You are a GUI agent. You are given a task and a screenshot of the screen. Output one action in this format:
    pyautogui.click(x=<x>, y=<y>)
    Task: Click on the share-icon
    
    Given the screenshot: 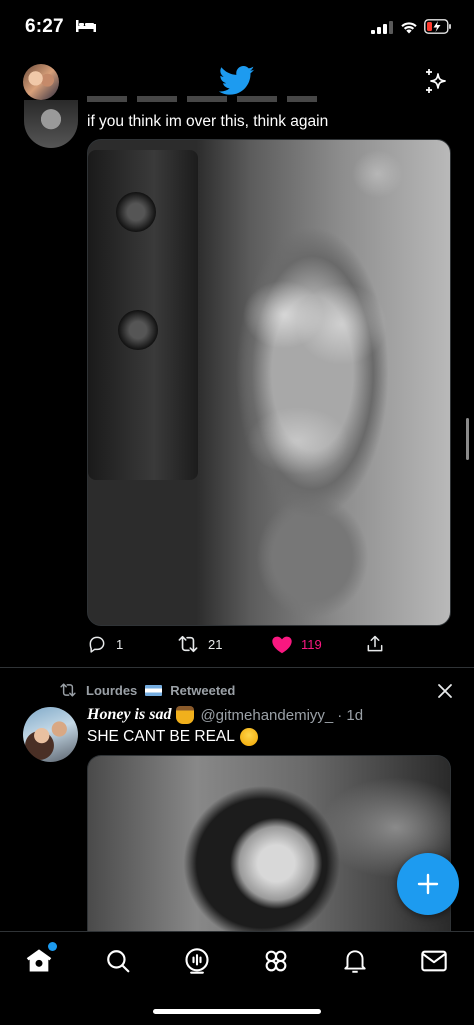 What is the action you would take?
    pyautogui.click(x=375, y=643)
    